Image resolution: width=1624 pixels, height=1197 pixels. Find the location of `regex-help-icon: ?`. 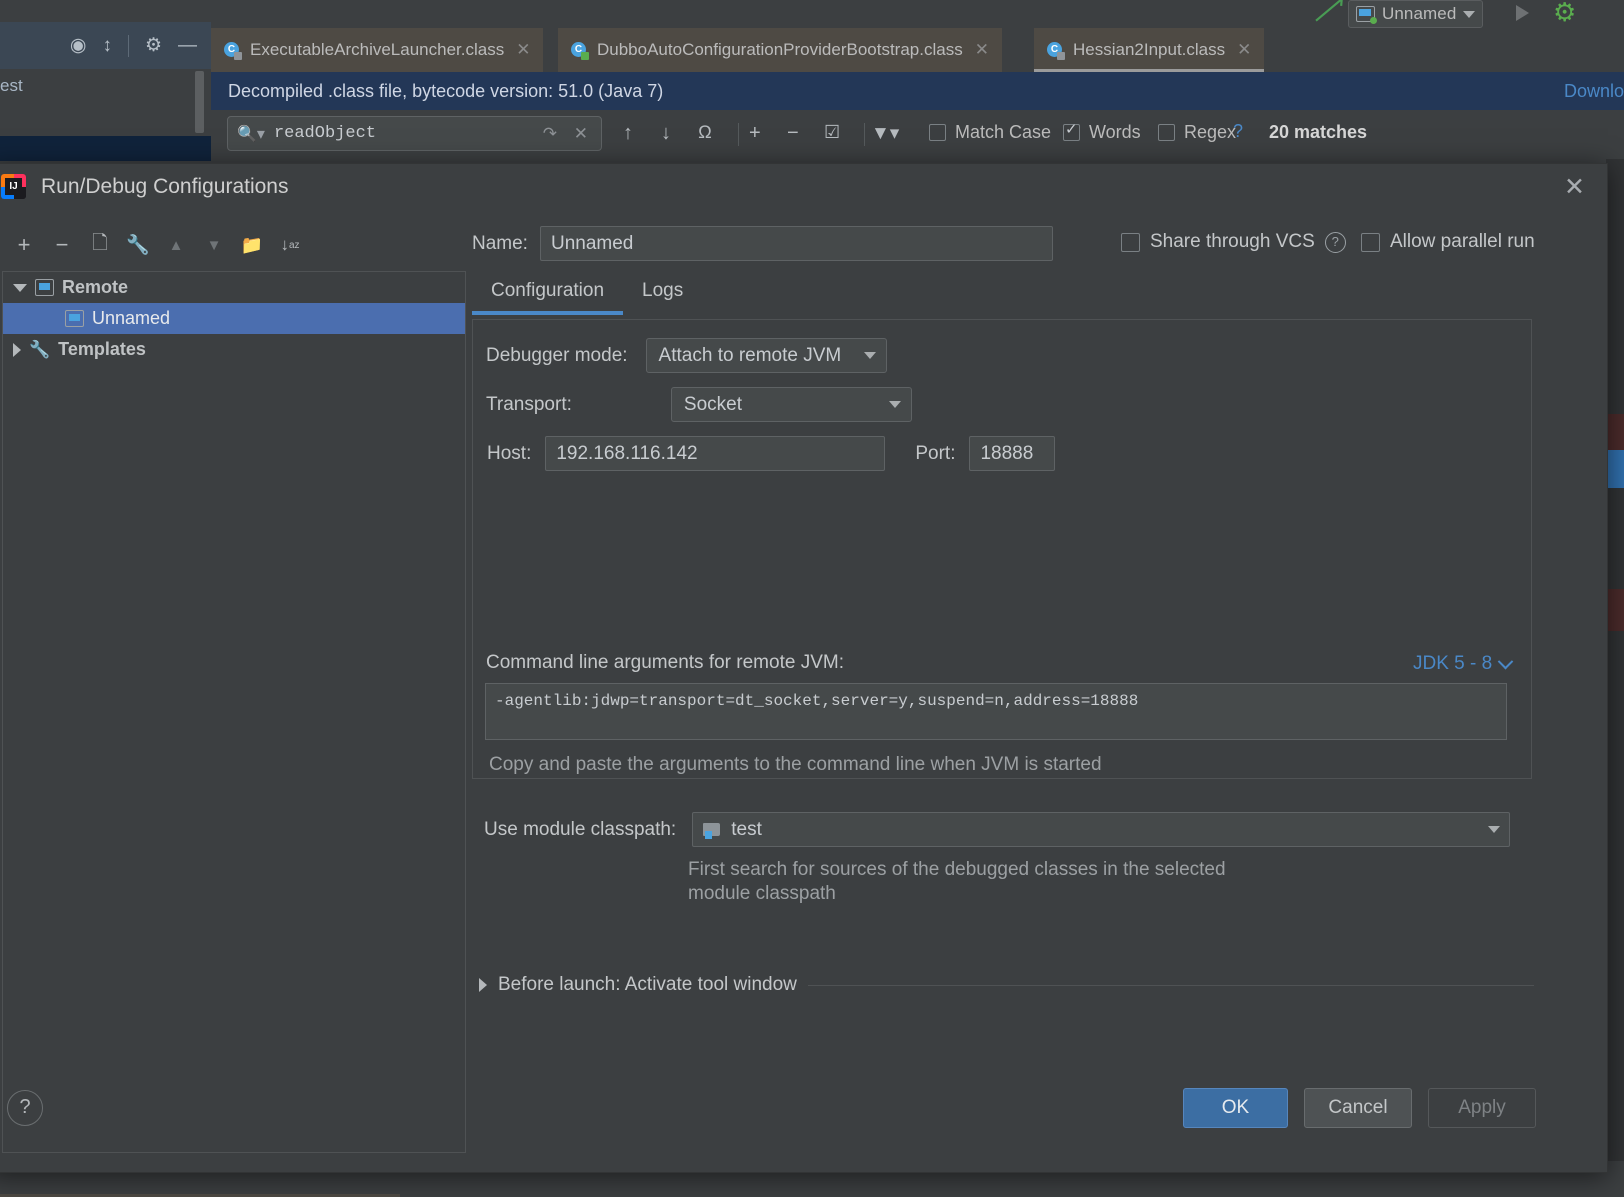

regex-help-icon: ? is located at coordinates (1238, 131).